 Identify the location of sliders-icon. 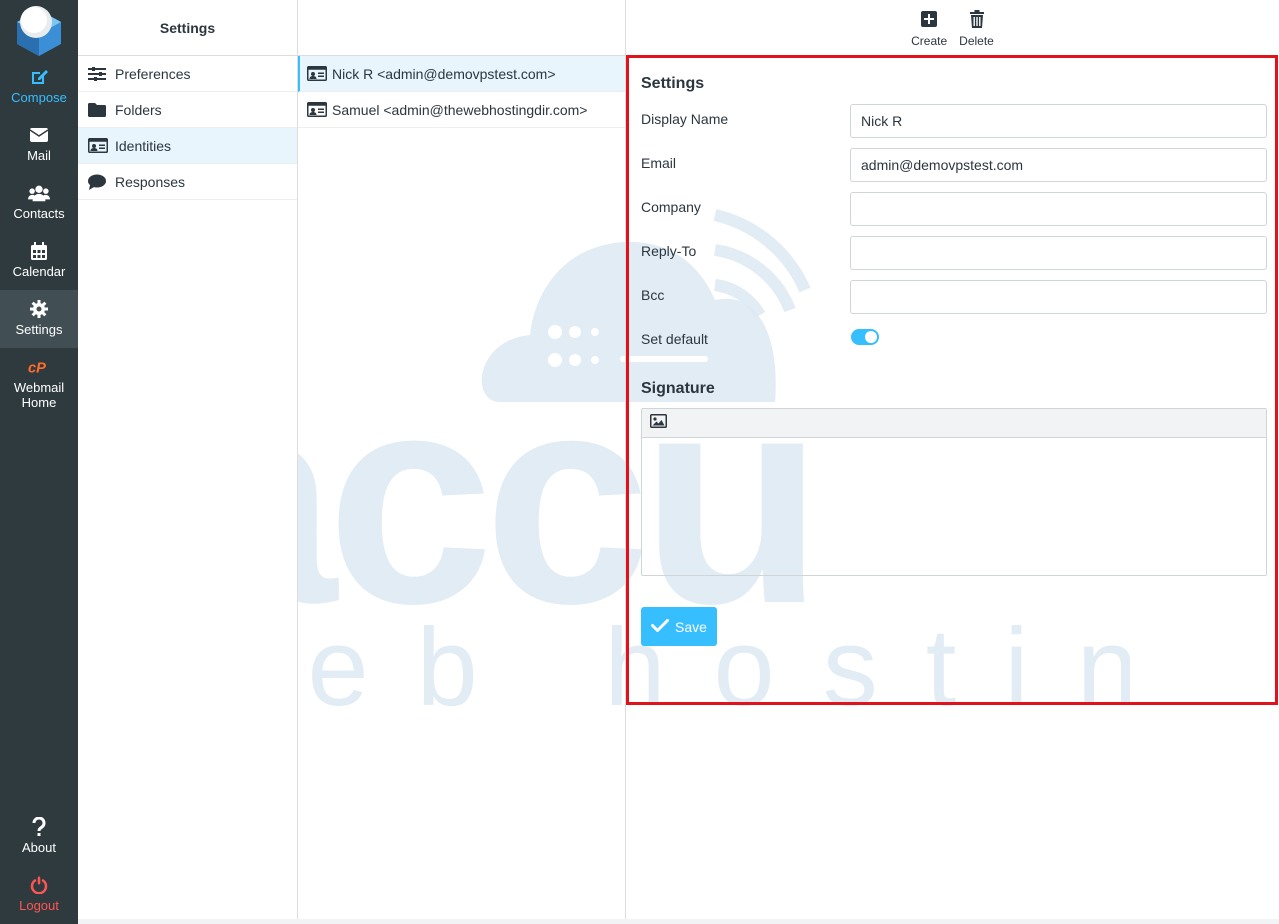
(98, 74).